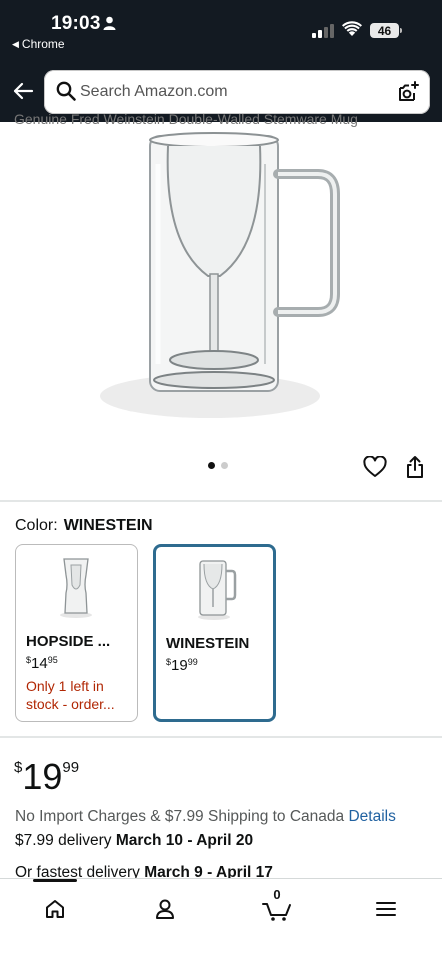 This screenshot has height=960, width=442. What do you see at coordinates (277, 908) in the screenshot?
I see `nav-cart: 0` at bounding box center [277, 908].